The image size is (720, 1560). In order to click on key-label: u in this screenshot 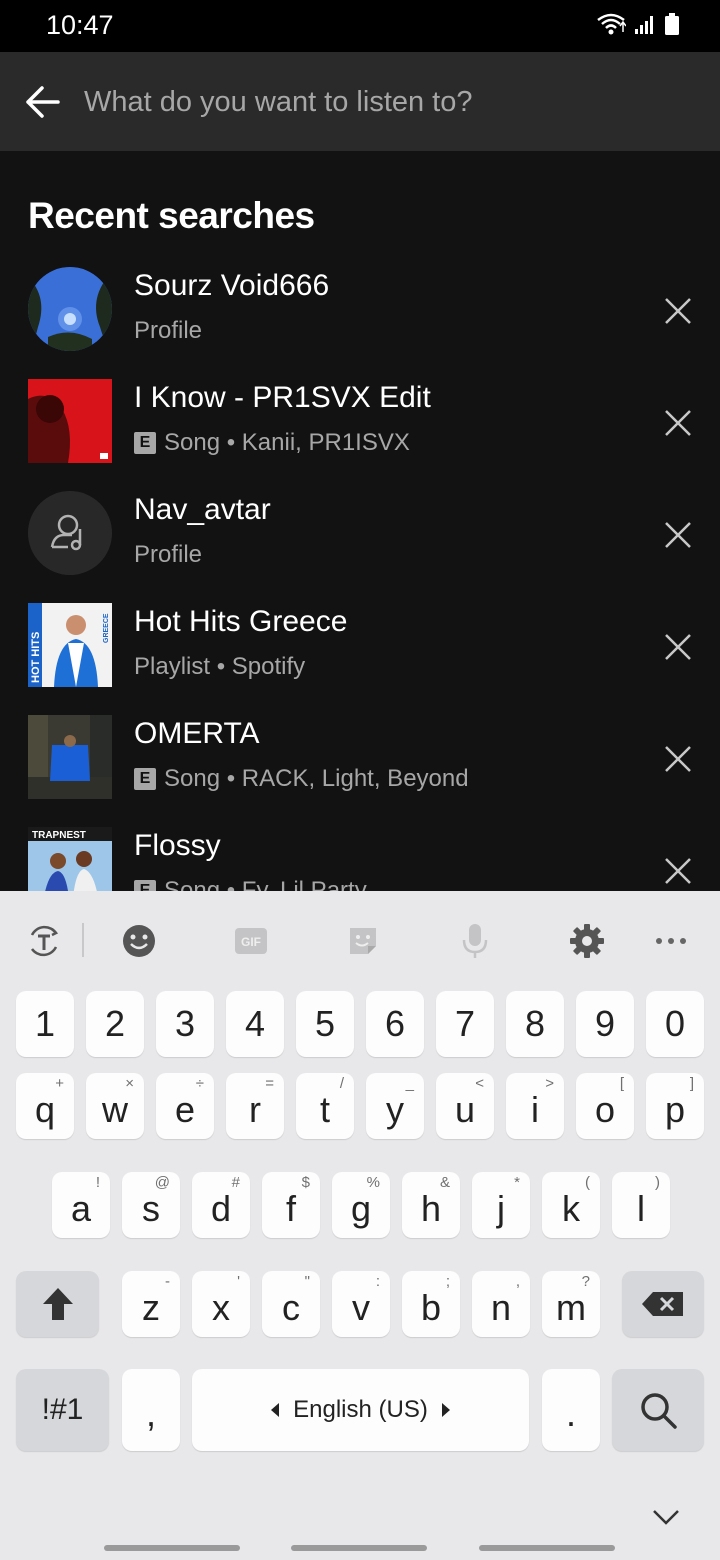, I will do `click(465, 1109)`.